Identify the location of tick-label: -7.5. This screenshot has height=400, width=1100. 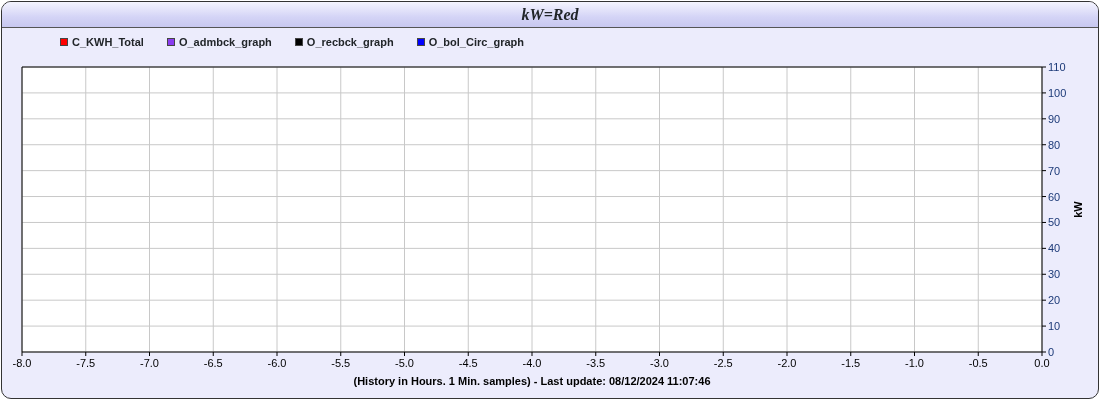
(86, 363).